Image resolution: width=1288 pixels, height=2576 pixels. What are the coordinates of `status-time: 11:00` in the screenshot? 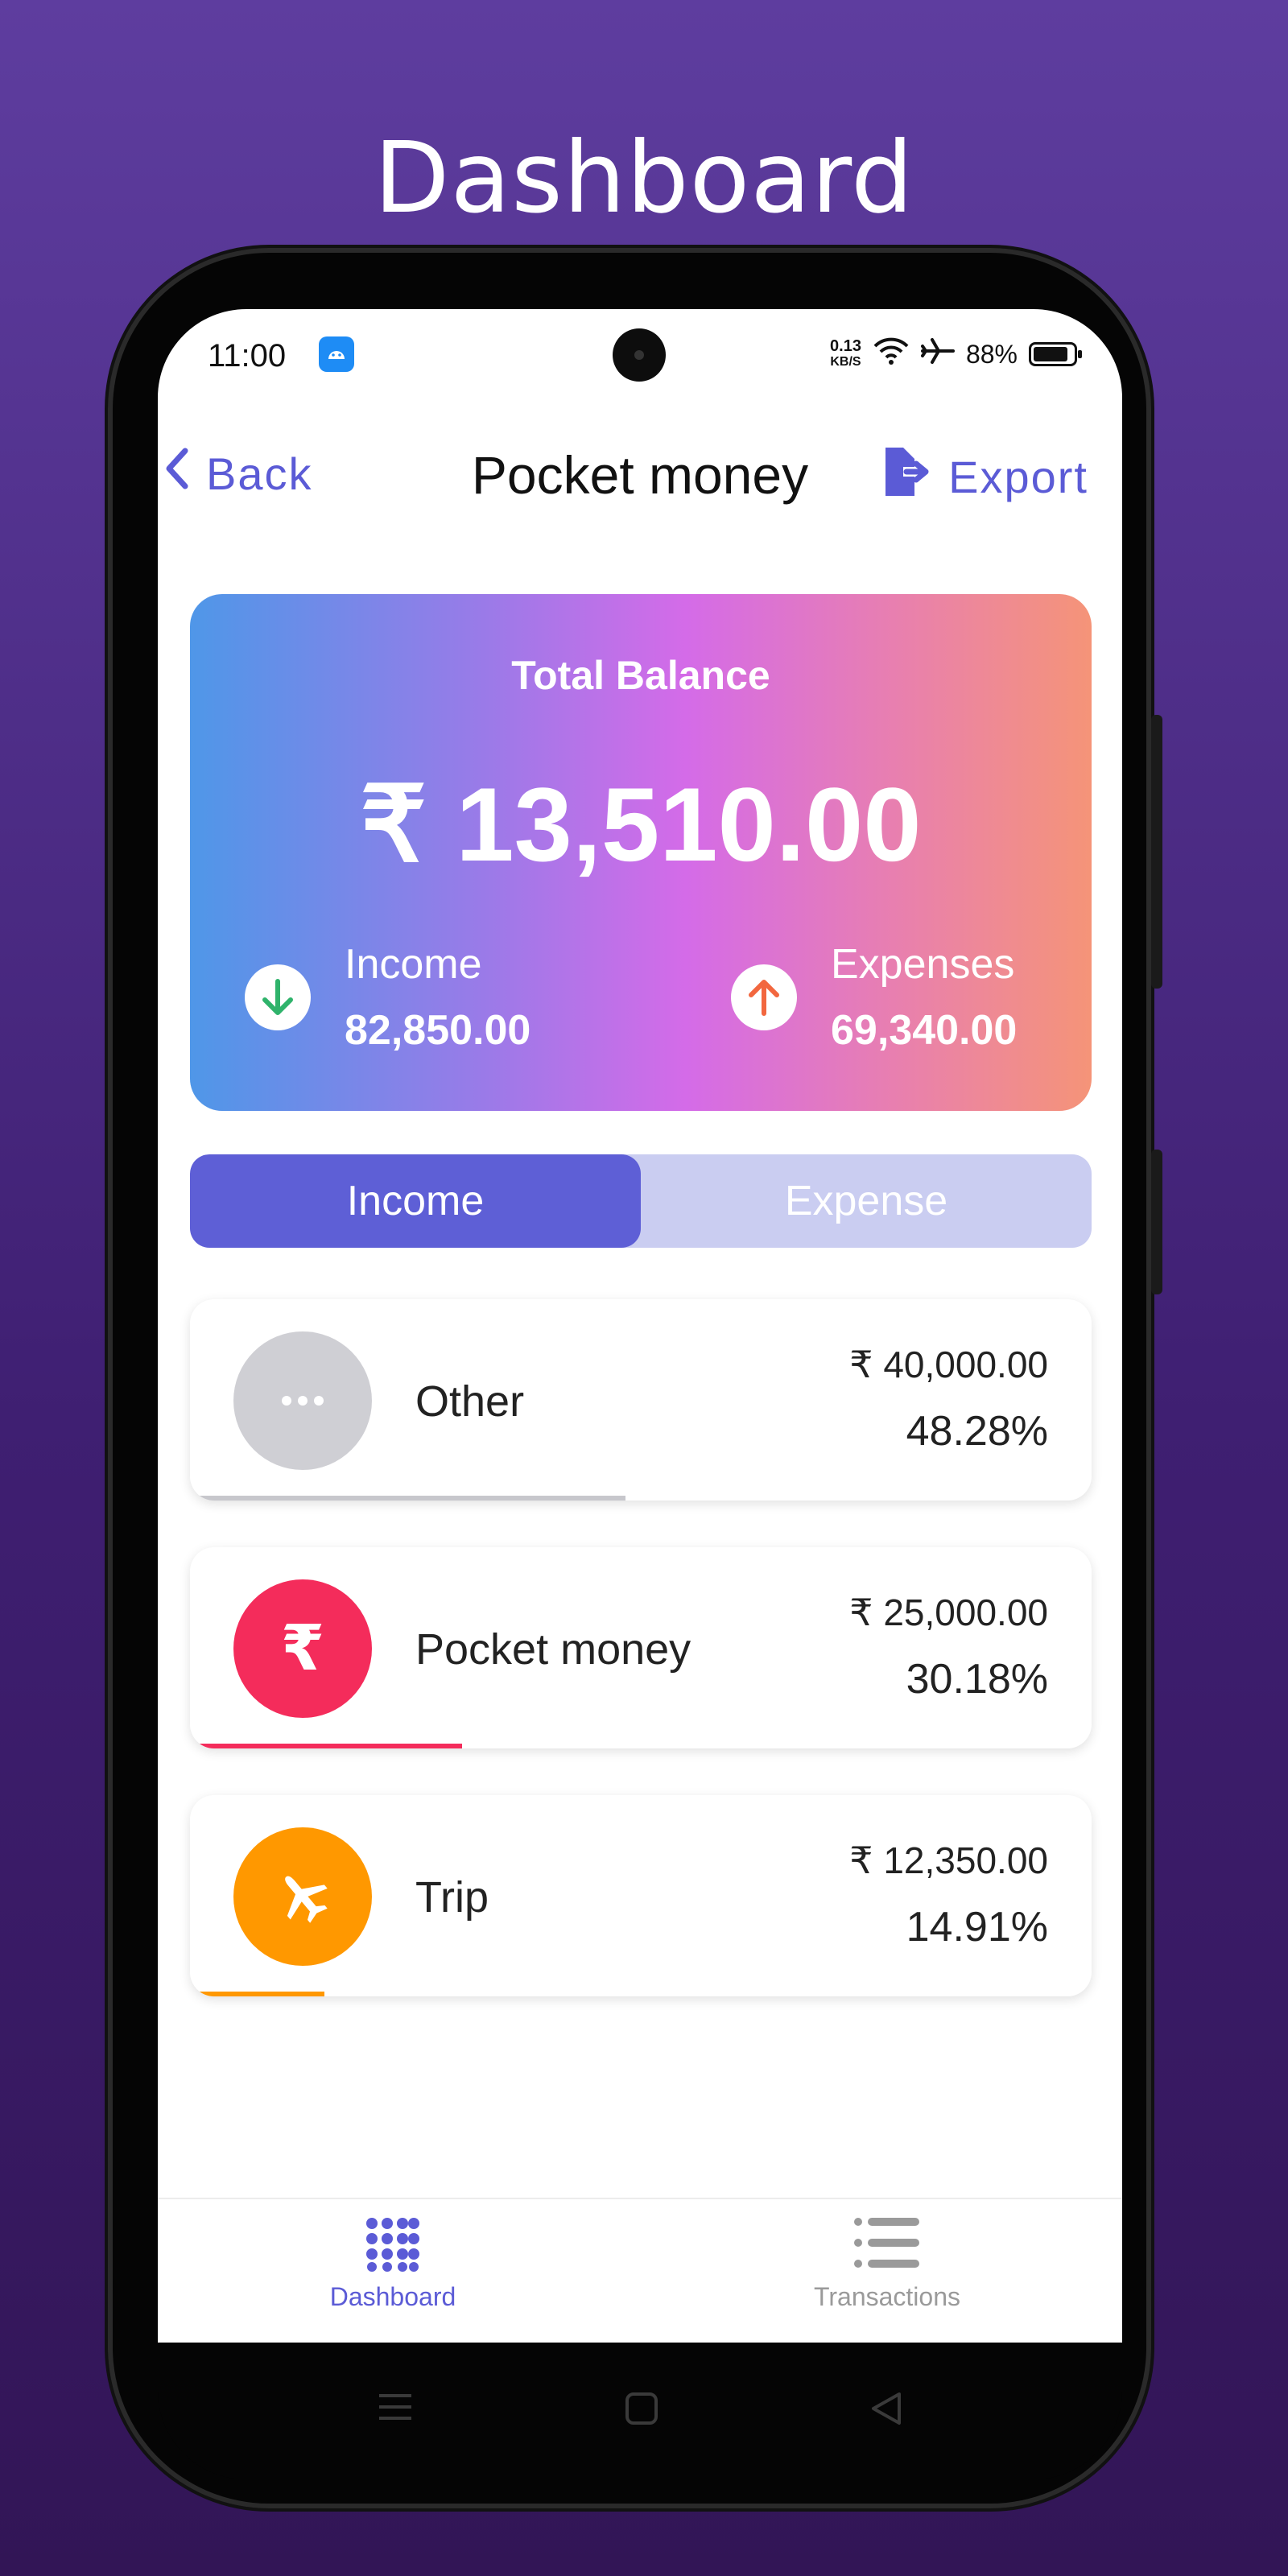 It's located at (247, 356).